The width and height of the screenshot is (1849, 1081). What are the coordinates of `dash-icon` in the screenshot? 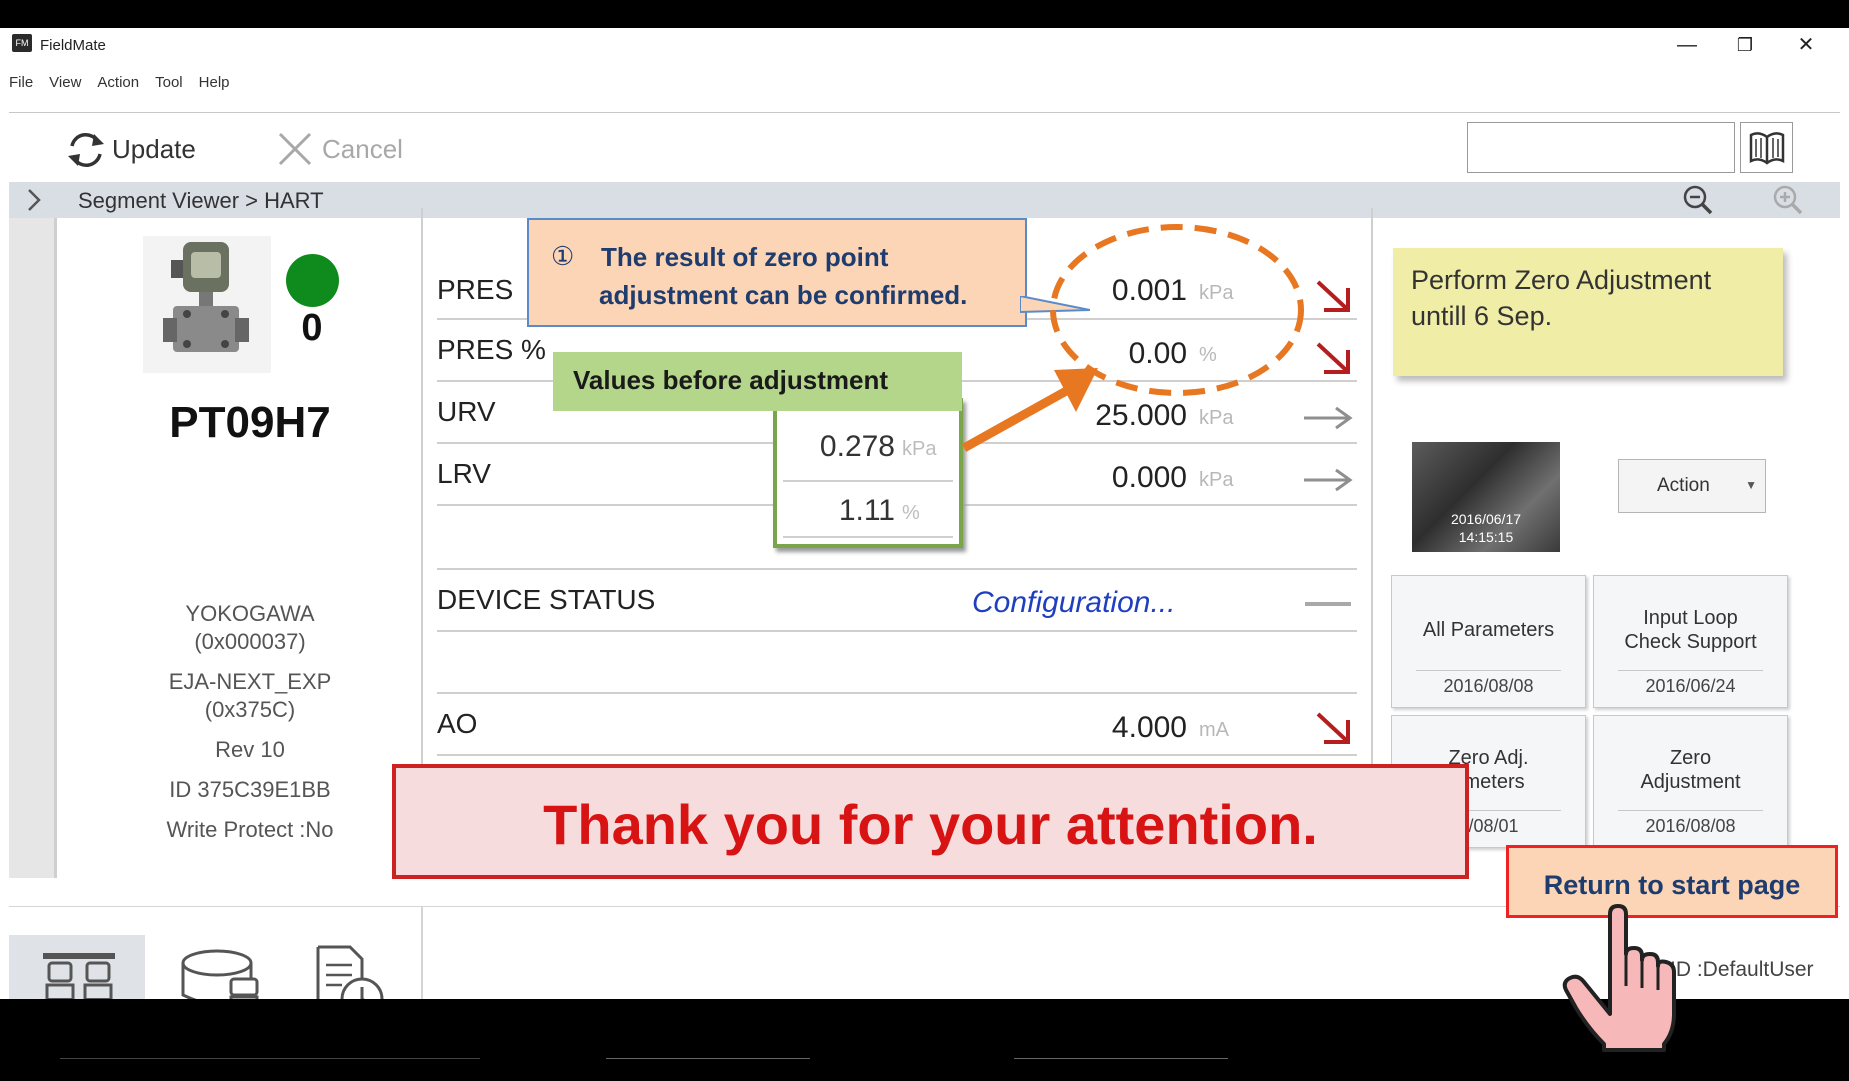 It's located at (1328, 604).